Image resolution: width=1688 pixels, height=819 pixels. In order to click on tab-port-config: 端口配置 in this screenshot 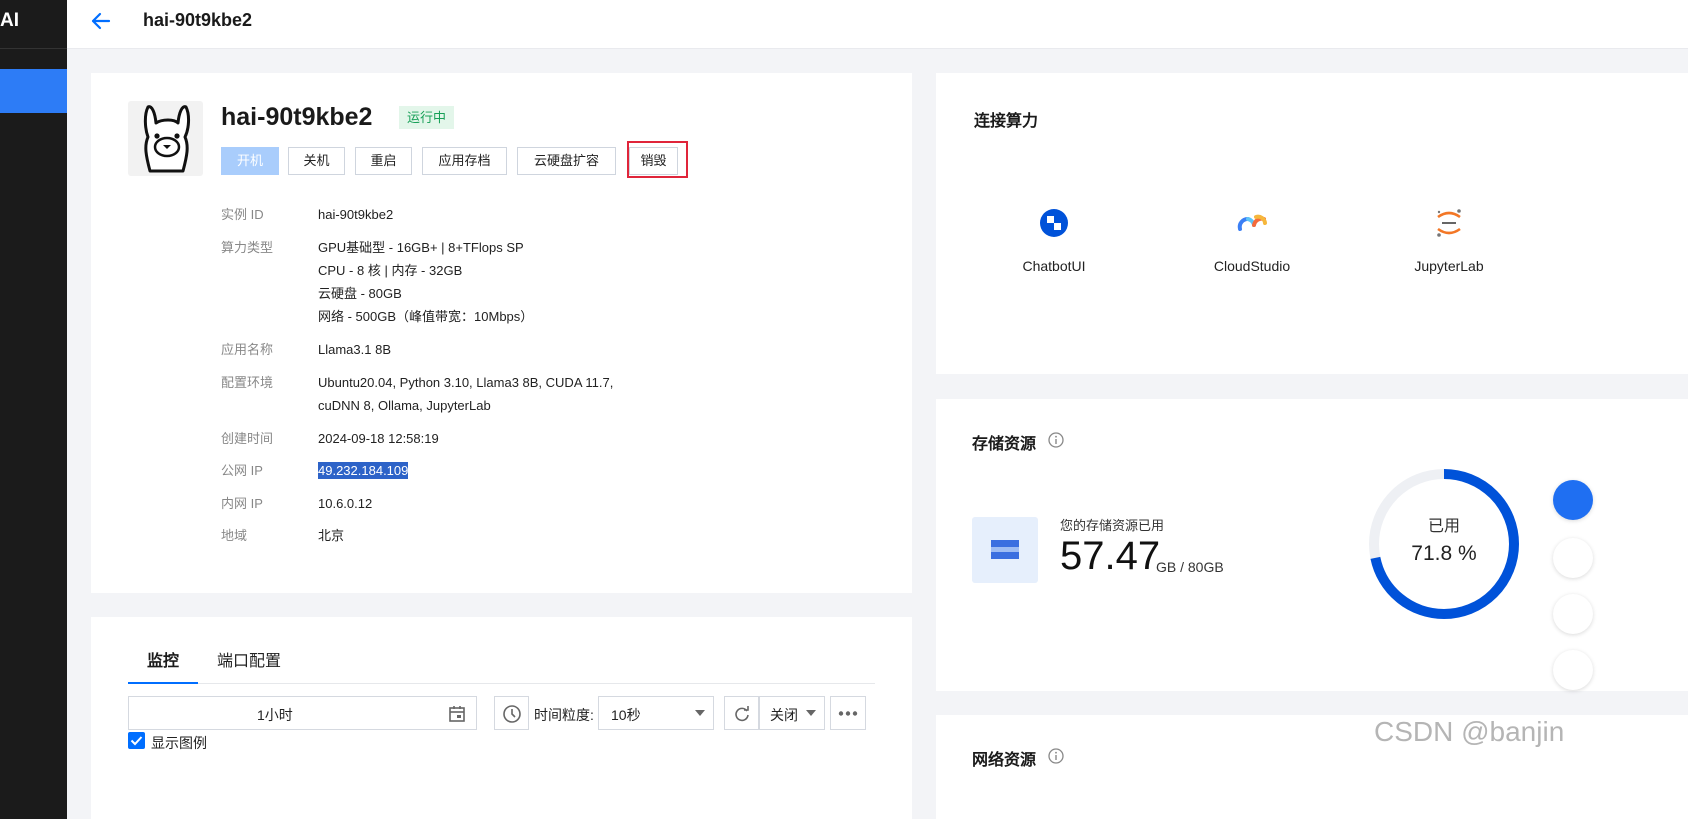, I will do `click(249, 659)`.